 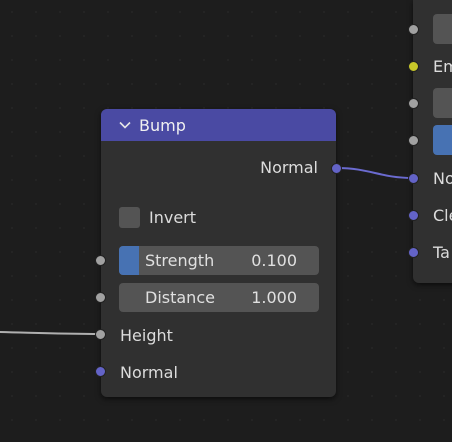 I want to click on strength-value: 0.100, so click(x=274, y=260).